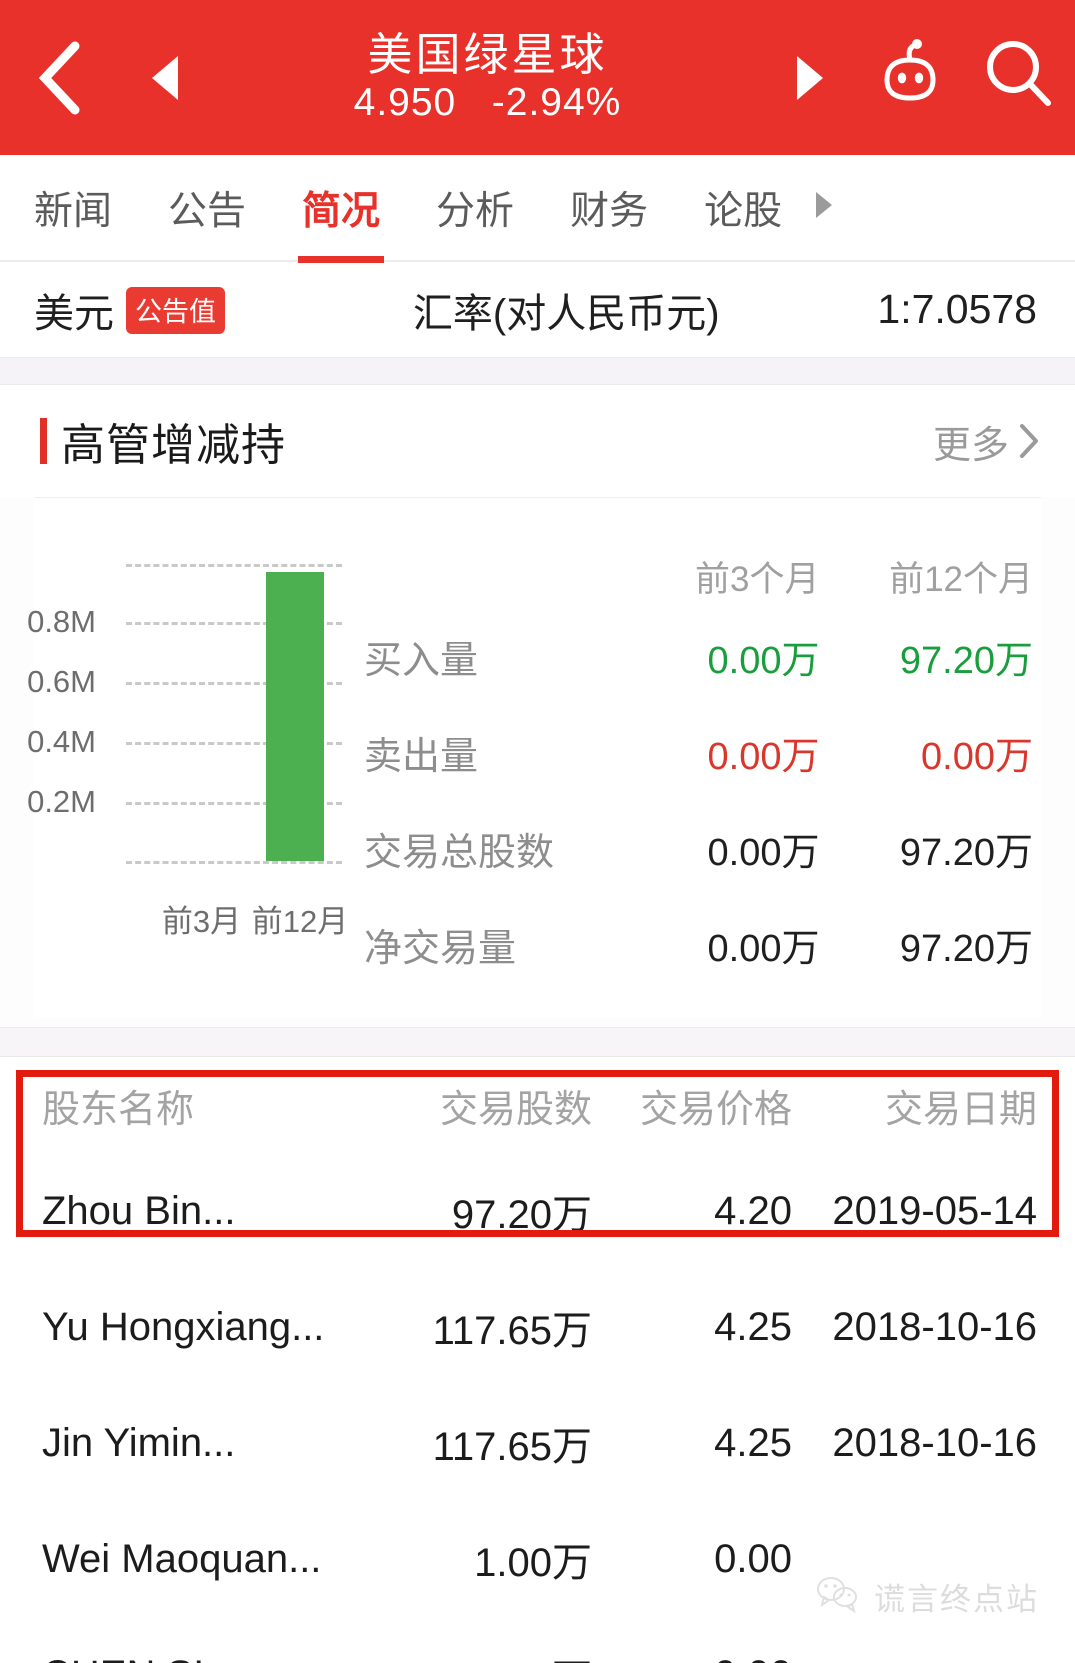 This screenshot has width=1075, height=1663. I want to click on xtick-label-prev-12m: 前12月, so click(300, 921).